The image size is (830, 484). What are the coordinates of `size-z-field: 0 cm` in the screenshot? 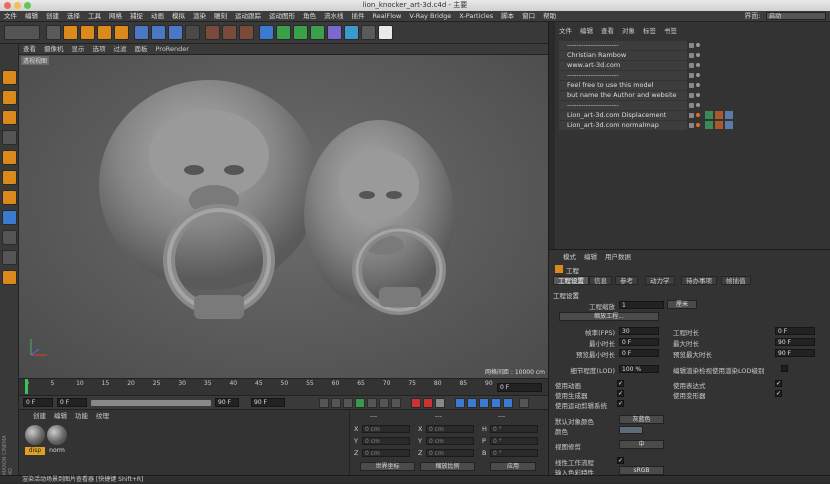 It's located at (450, 453).